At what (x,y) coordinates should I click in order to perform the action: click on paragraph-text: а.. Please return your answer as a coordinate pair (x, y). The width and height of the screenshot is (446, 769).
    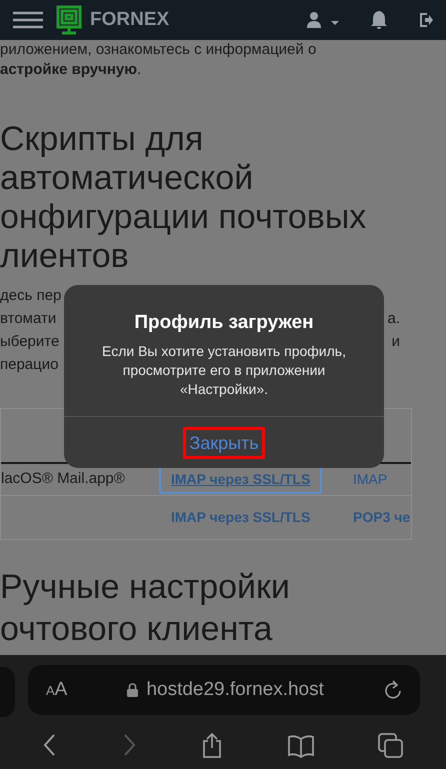
    Looking at the image, I should click on (393, 319).